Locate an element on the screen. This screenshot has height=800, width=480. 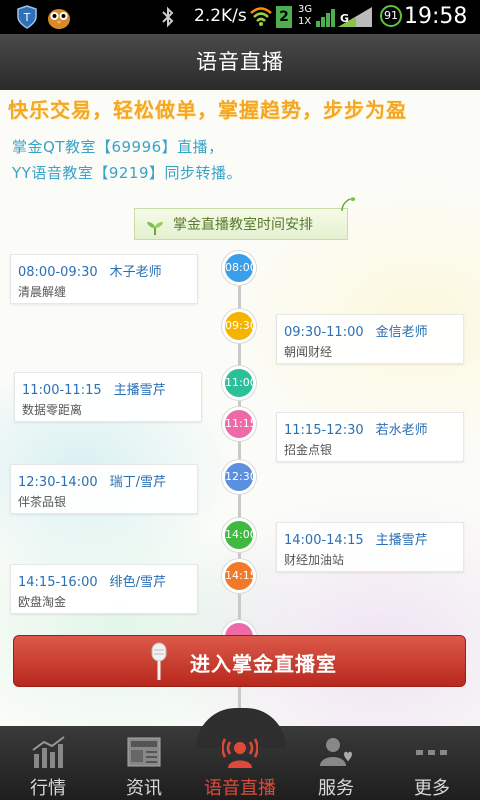
shield-icon: T is located at coordinates (27, 19).